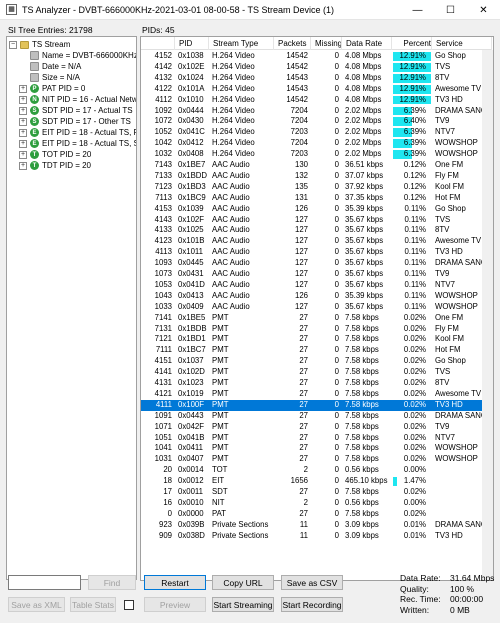  What do you see at coordinates (175, 582) in the screenshot?
I see `restart-button: Restart` at bounding box center [175, 582].